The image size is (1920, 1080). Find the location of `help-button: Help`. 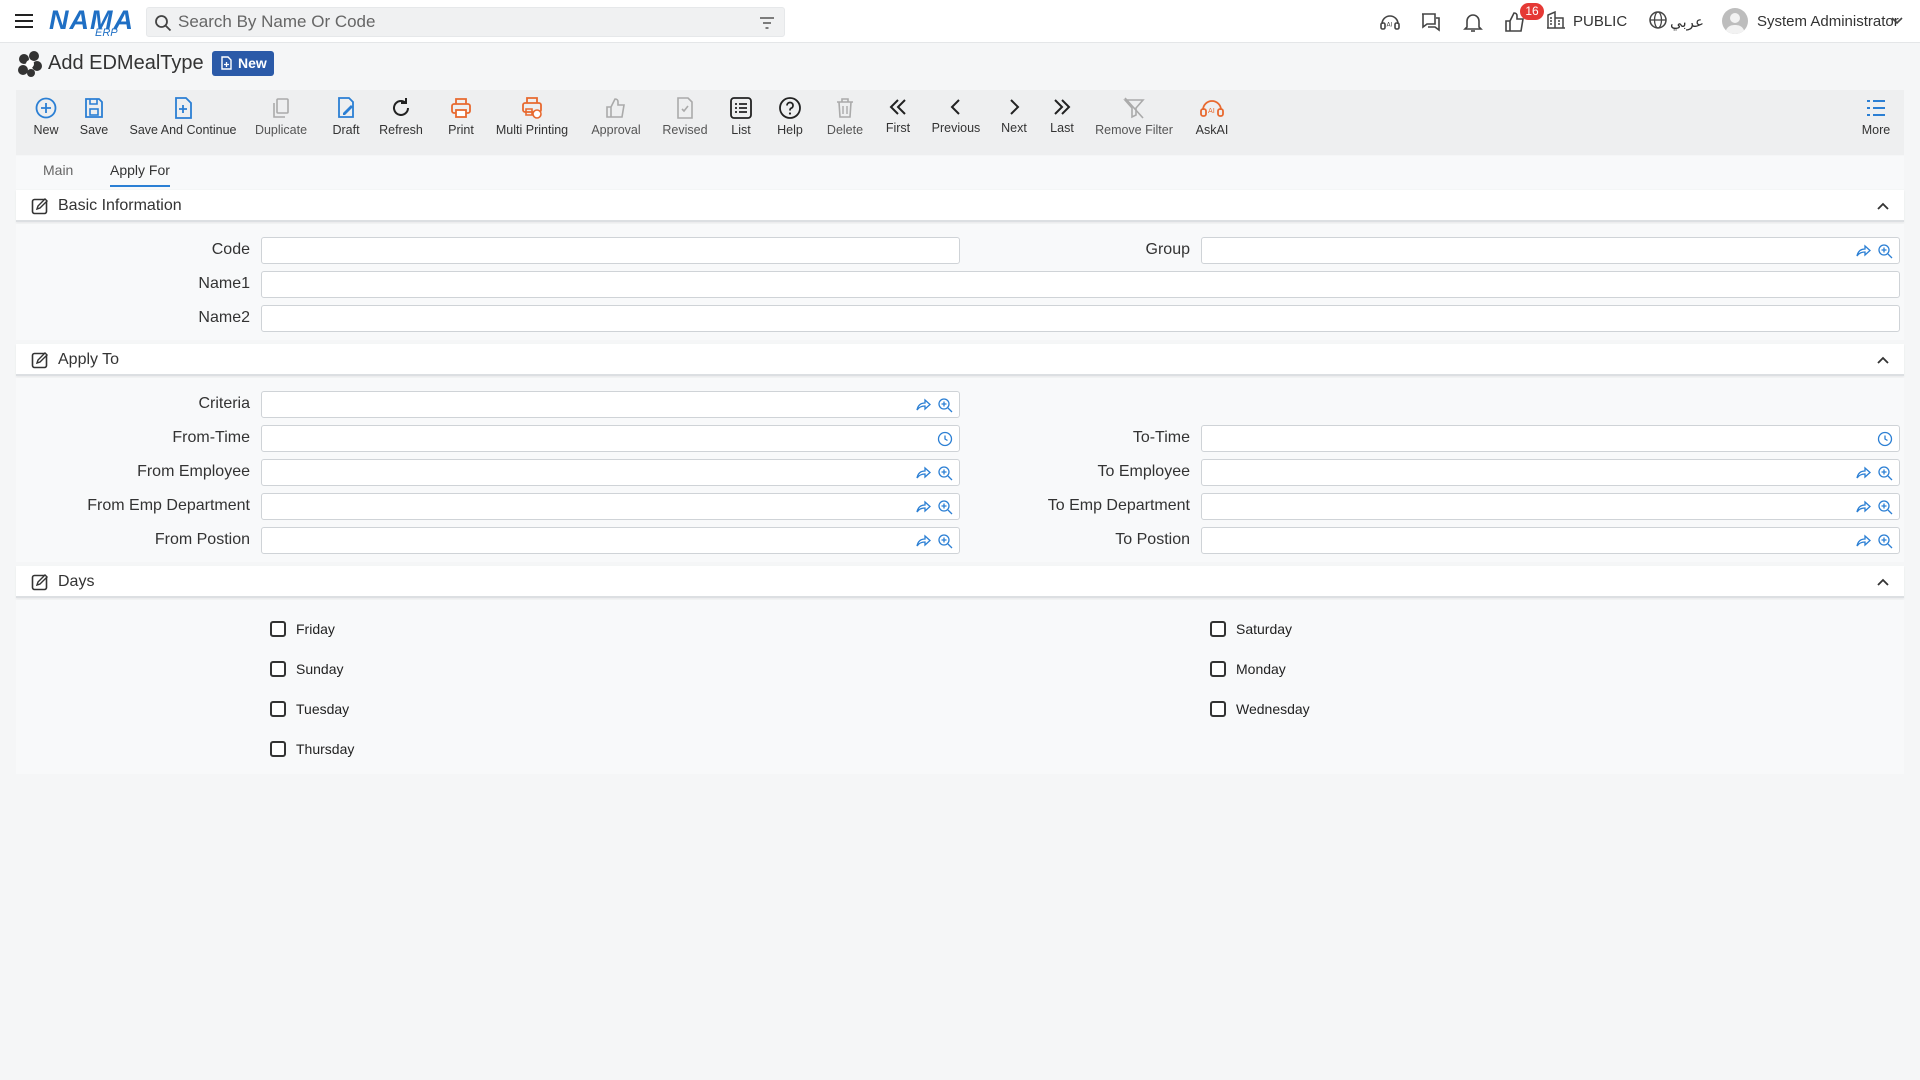

help-button: Help is located at coordinates (790, 123).